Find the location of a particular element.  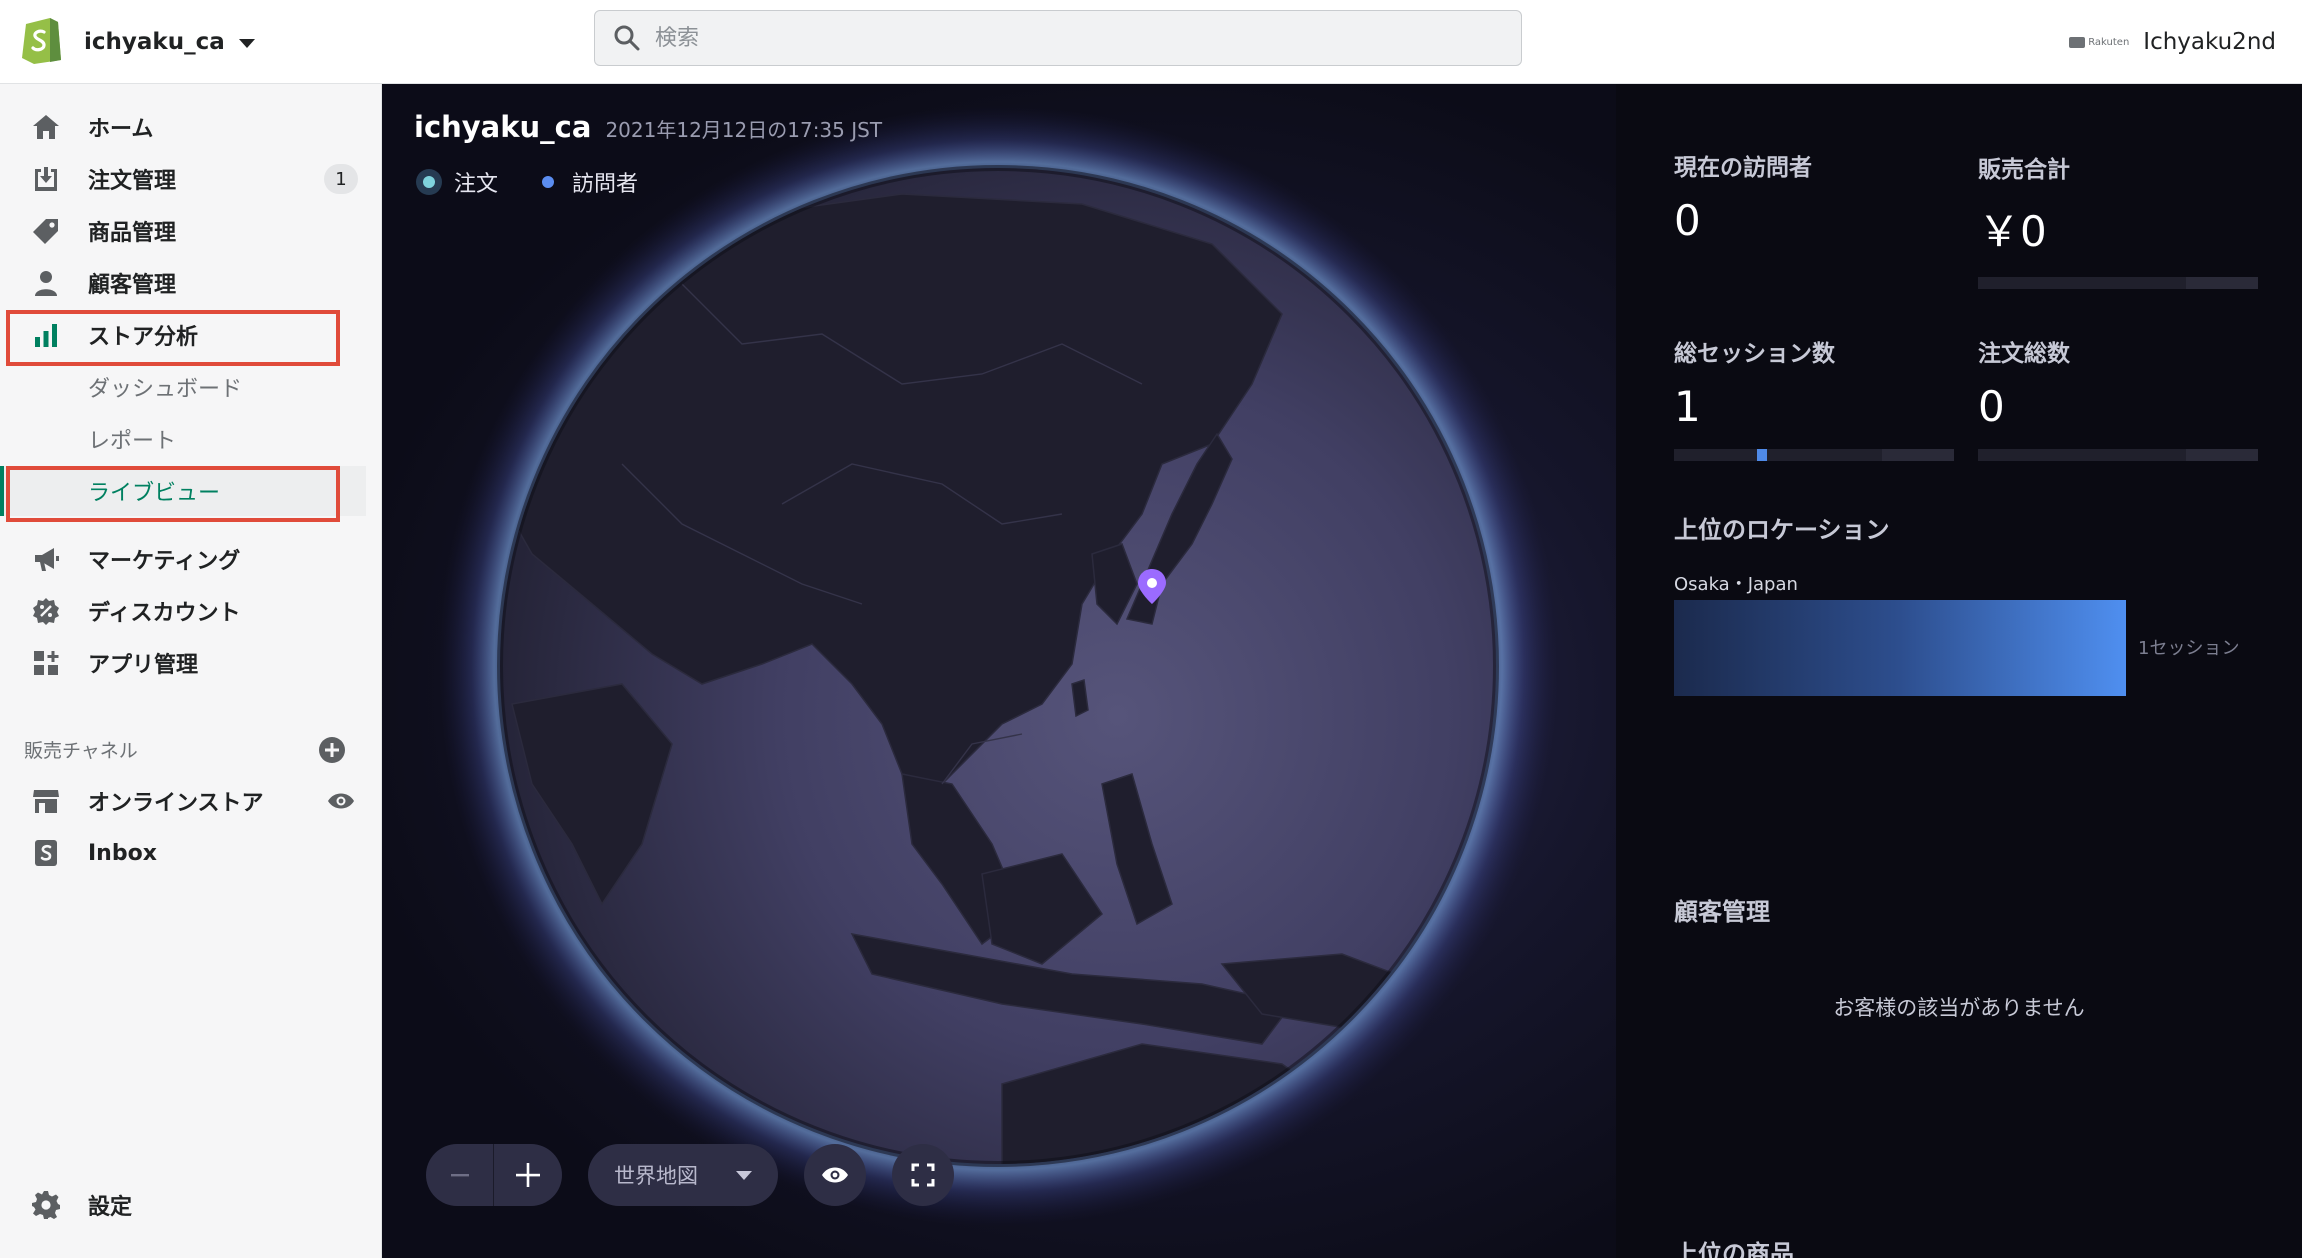

current-visitors-card: 現在の訪問者 0 is located at coordinates (1814, 196).